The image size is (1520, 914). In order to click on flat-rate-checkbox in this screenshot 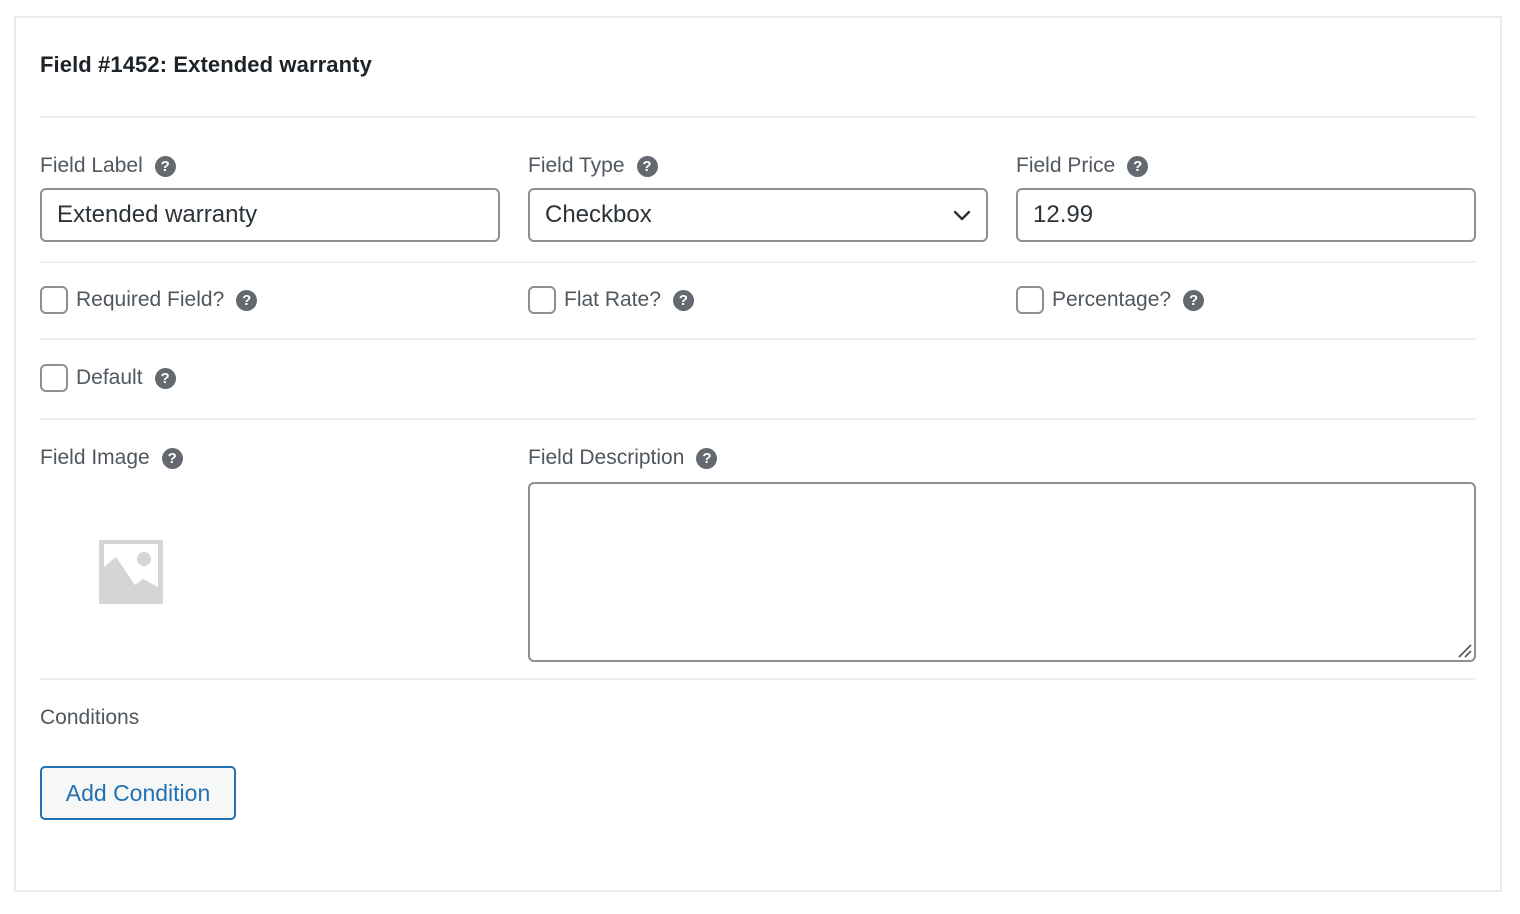, I will do `click(542, 300)`.